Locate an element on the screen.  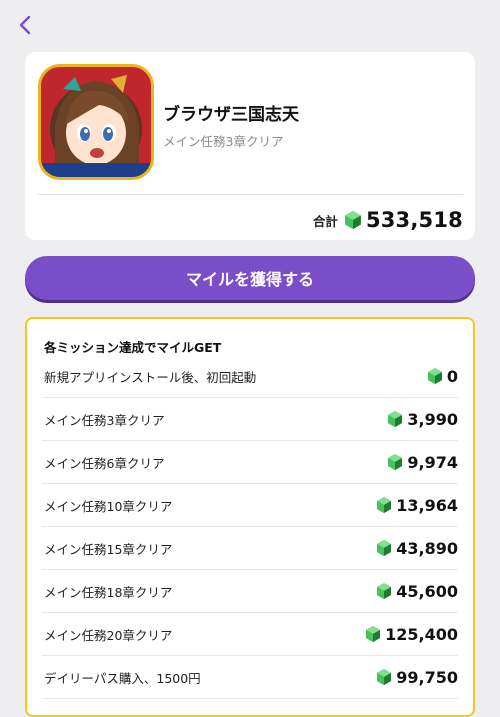
divider is located at coordinates (250, 194).